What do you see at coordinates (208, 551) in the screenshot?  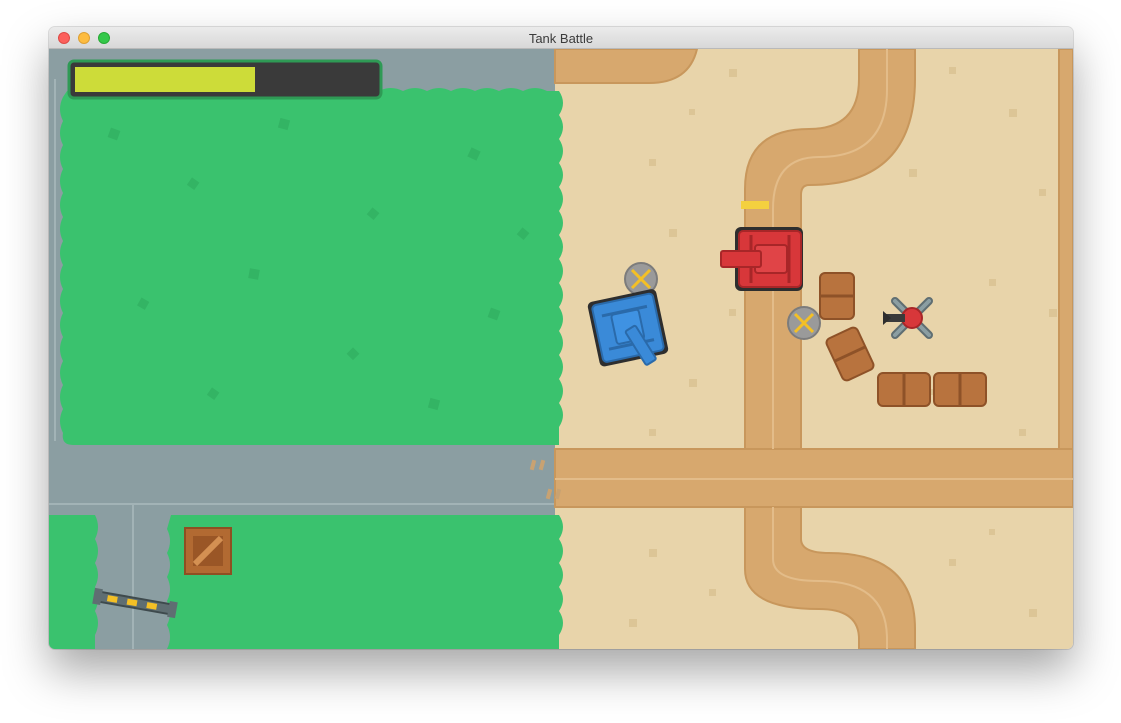 I see `wooden-crate-icon` at bounding box center [208, 551].